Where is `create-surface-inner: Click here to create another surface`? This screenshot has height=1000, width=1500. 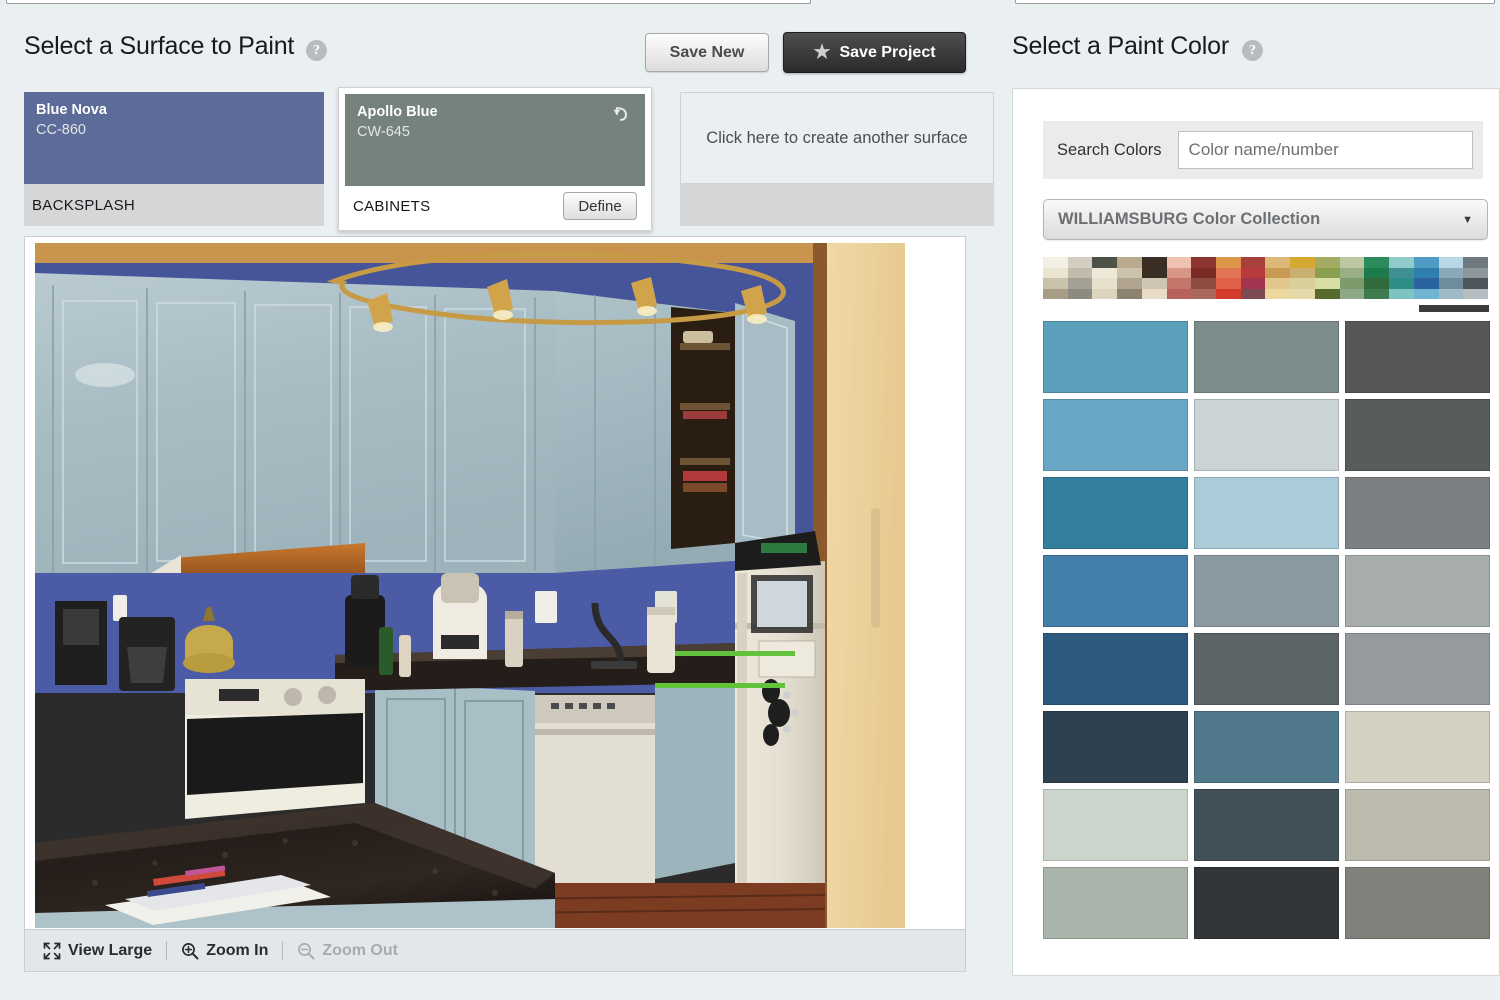
create-surface-inner: Click here to create another surface is located at coordinates (837, 138).